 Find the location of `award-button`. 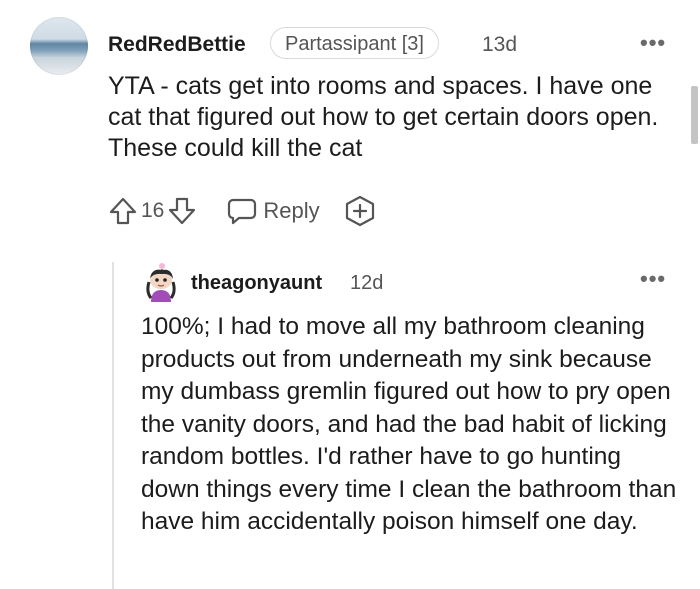

award-button is located at coordinates (360, 211).